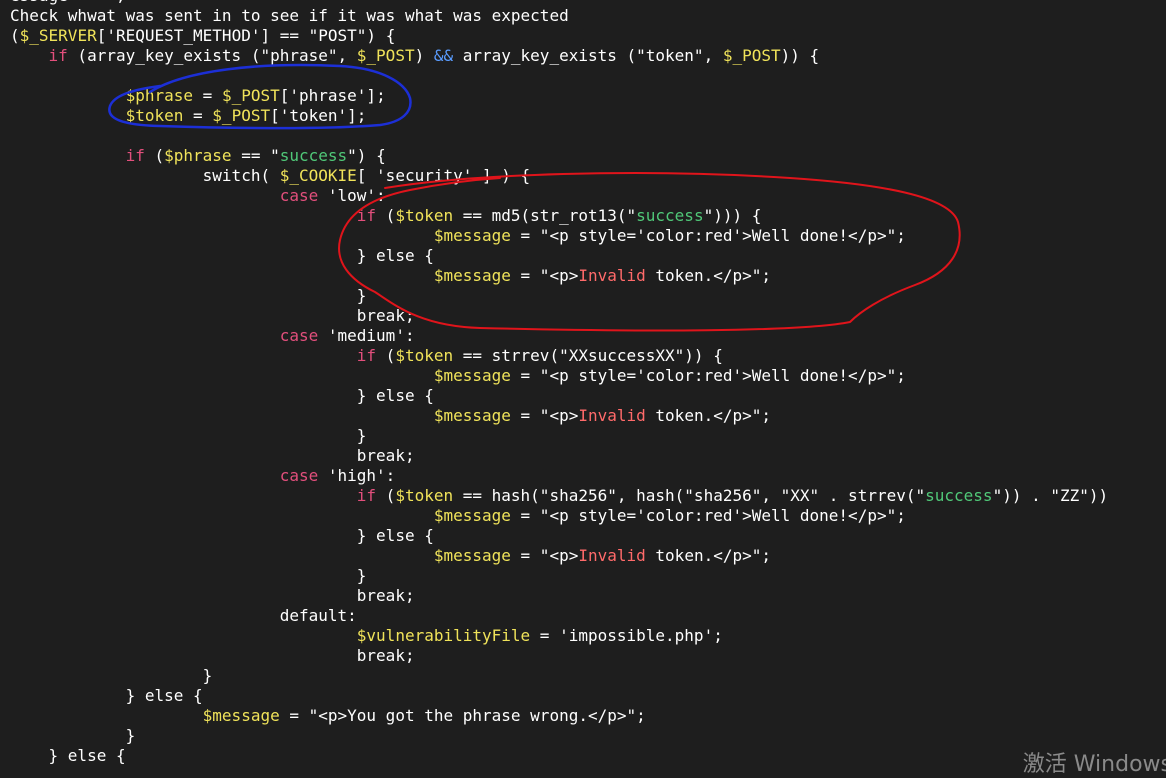  What do you see at coordinates (583, 196) in the screenshot?
I see `code-line: case 'low':` at bounding box center [583, 196].